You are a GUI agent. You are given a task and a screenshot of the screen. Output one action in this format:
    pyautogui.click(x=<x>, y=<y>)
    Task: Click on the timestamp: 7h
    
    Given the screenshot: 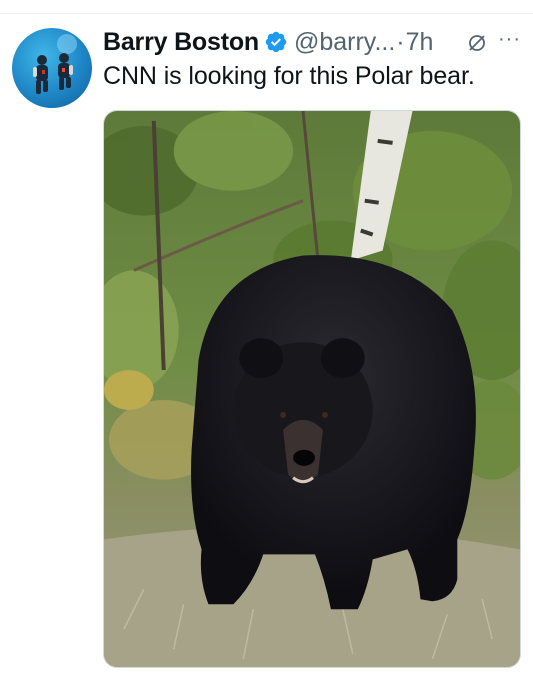 What is the action you would take?
    pyautogui.click(x=420, y=42)
    